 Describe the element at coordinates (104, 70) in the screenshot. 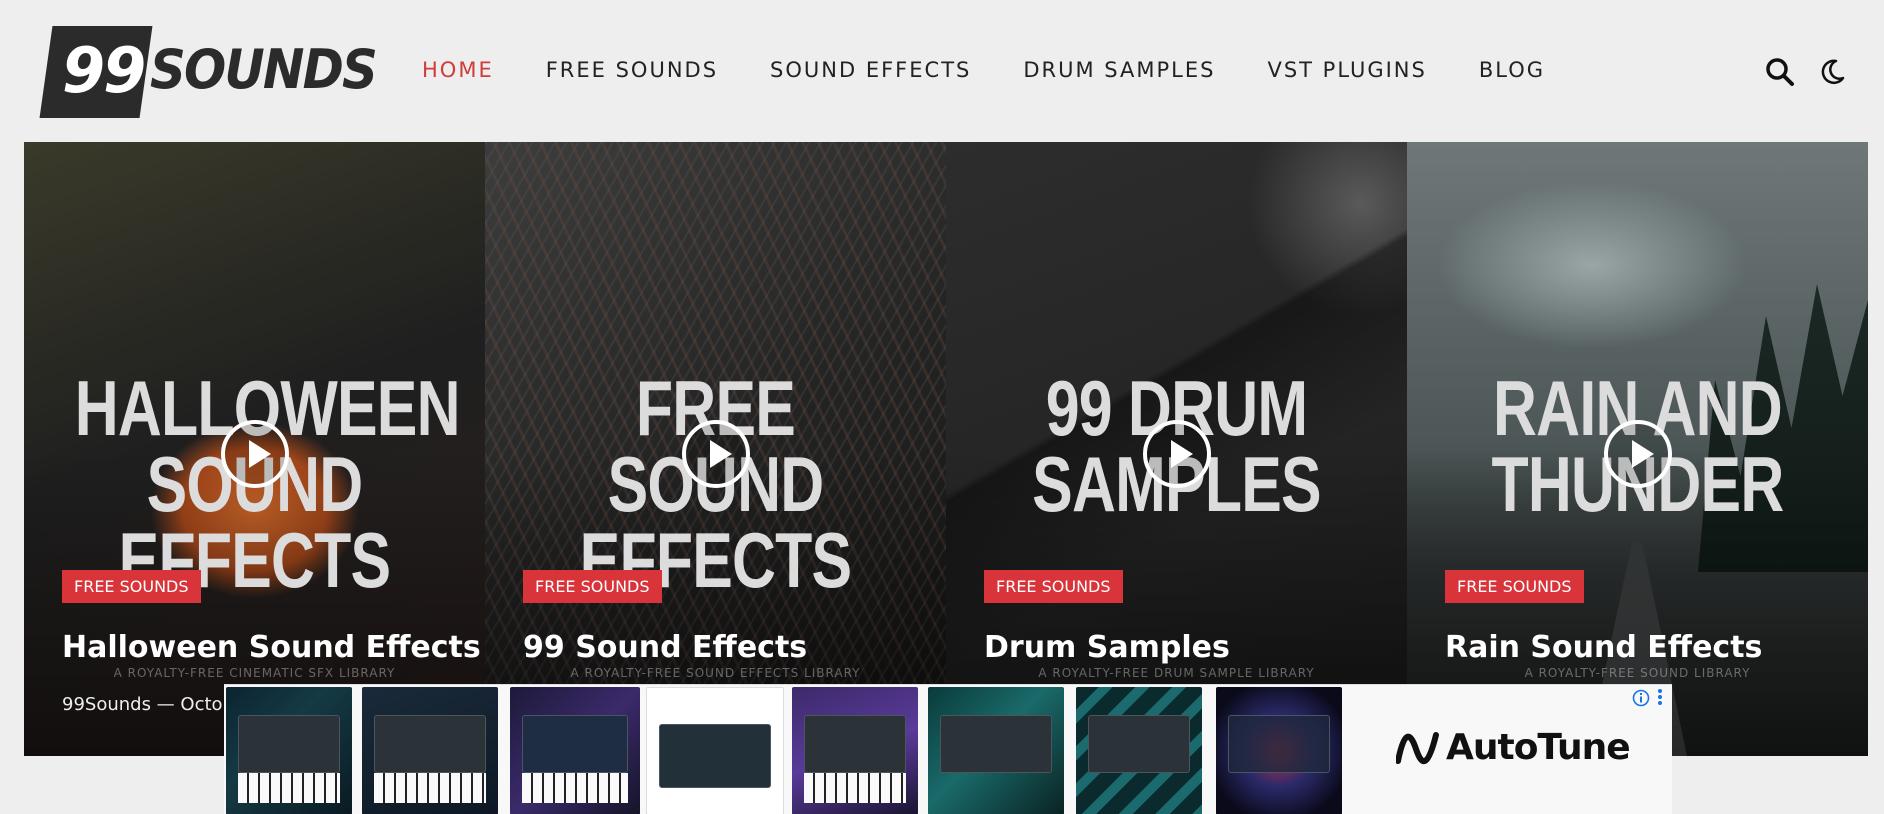

I see `logo-number: 99` at that location.